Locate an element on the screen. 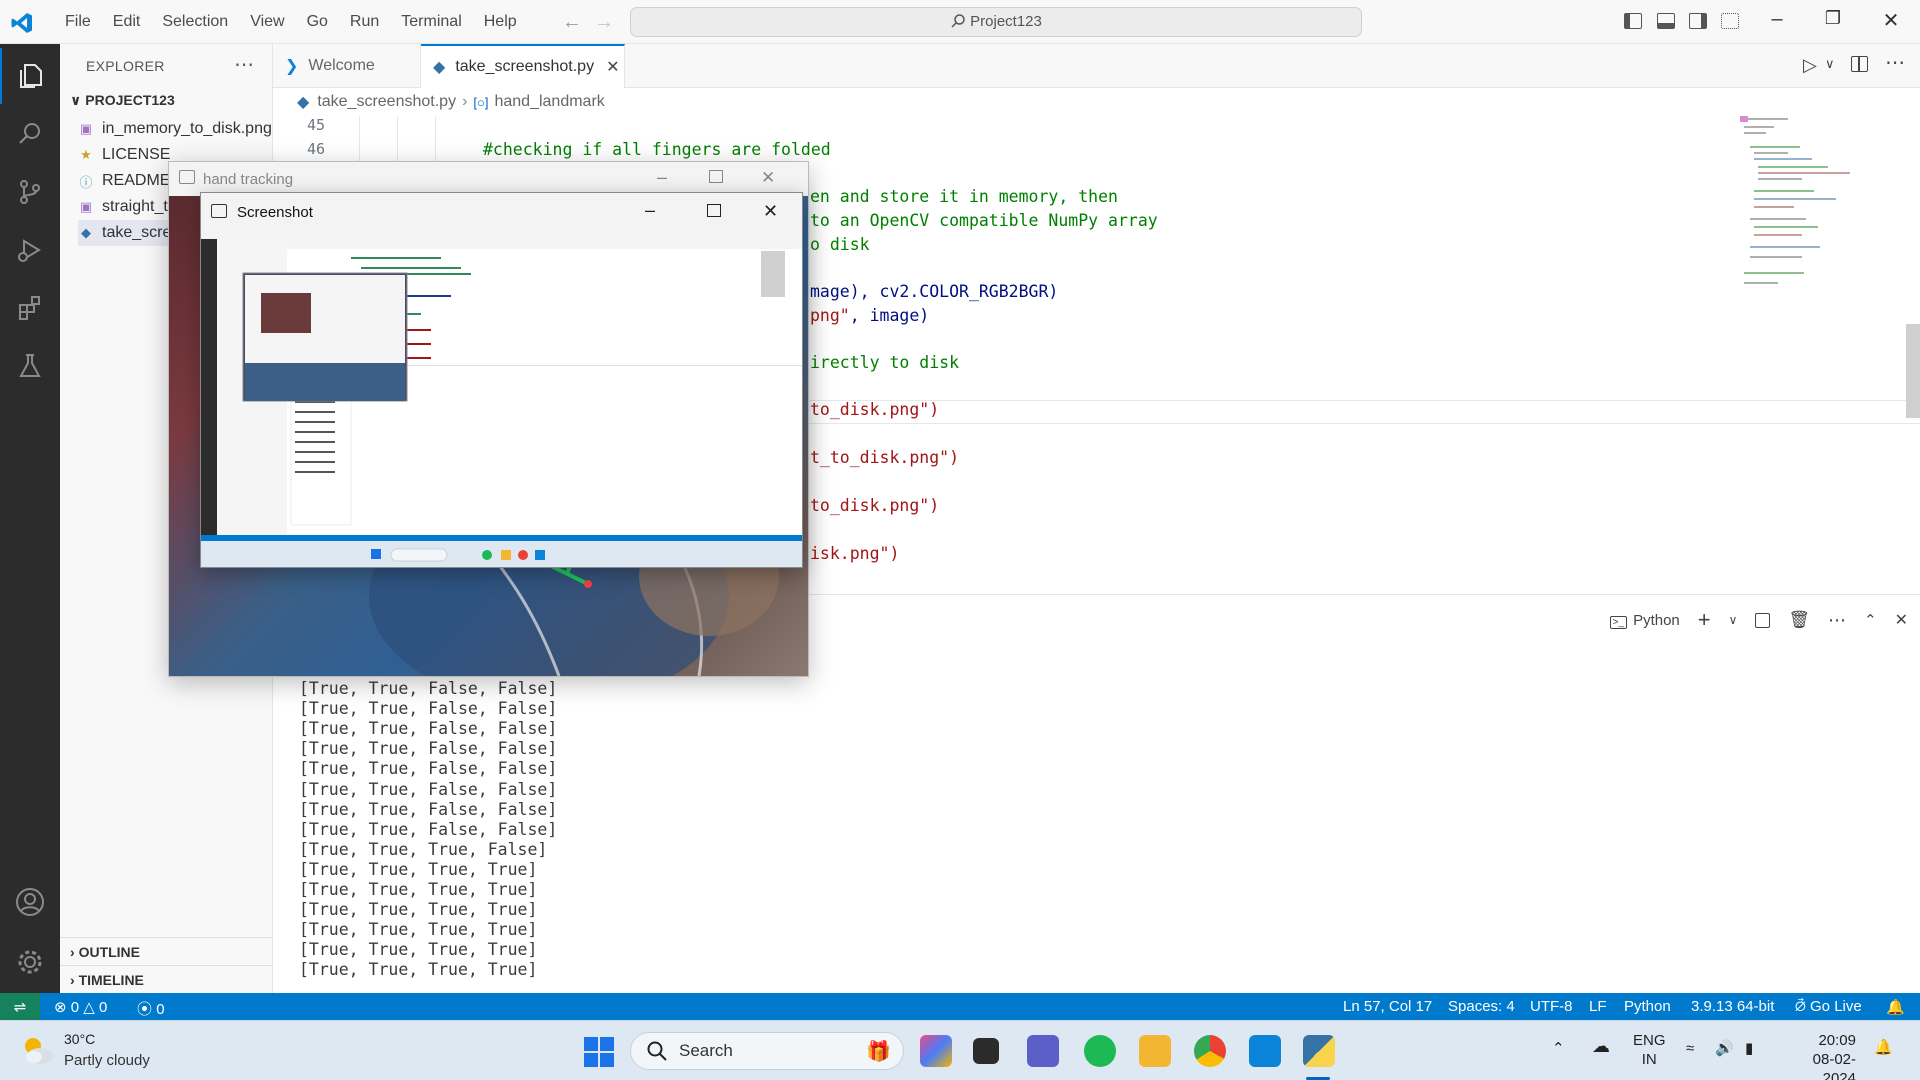 Image resolution: width=1920 pixels, height=1080 pixels. tab-welcome: ❯ Welcome is located at coordinates (347, 66).